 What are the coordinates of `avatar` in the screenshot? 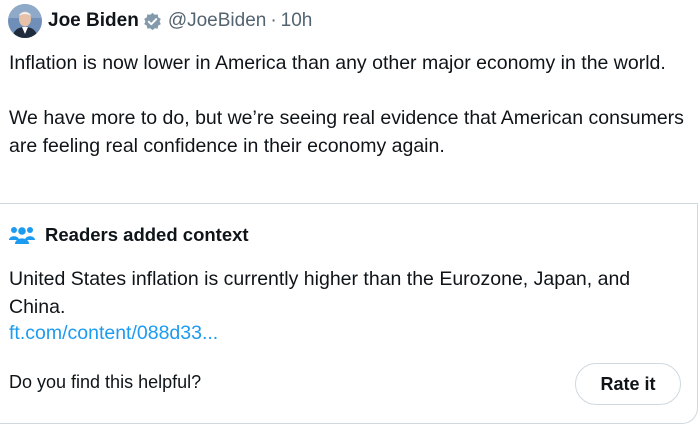 It's located at (25, 21).